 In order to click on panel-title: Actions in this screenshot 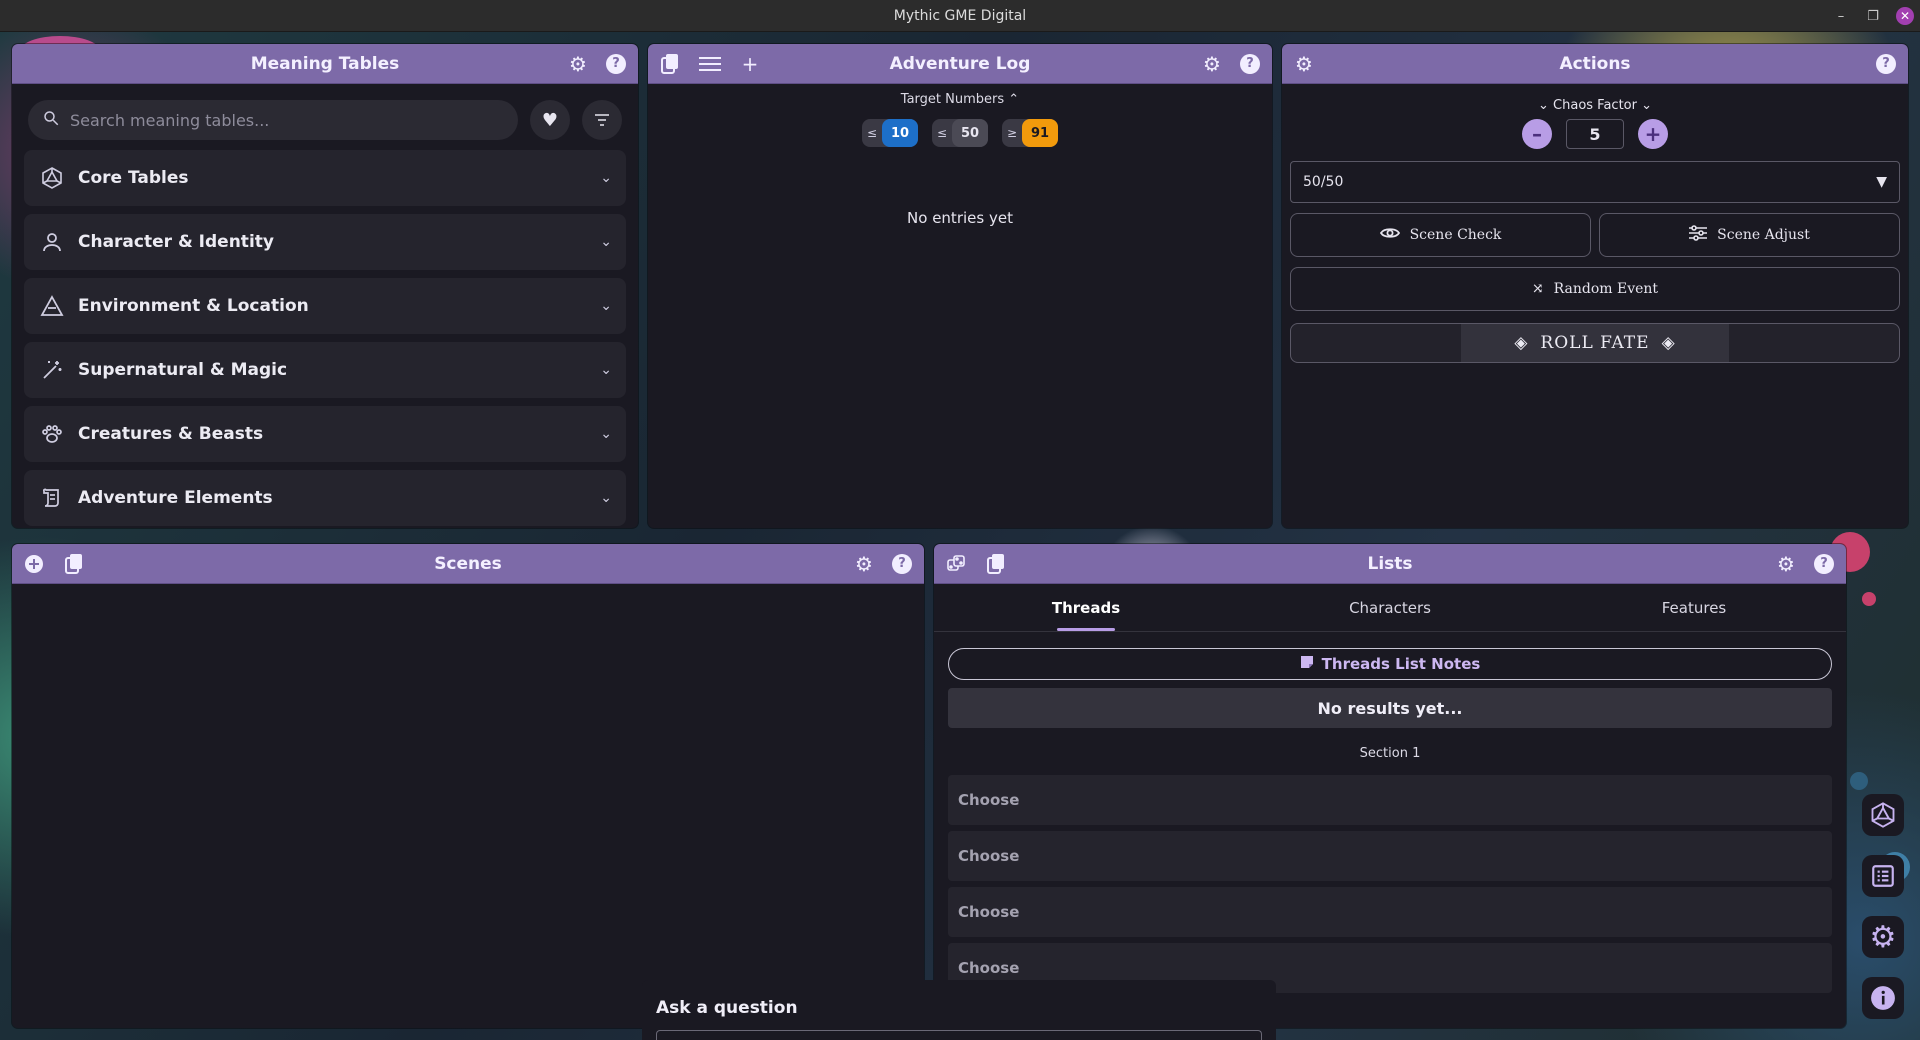, I will do `click(1595, 63)`.